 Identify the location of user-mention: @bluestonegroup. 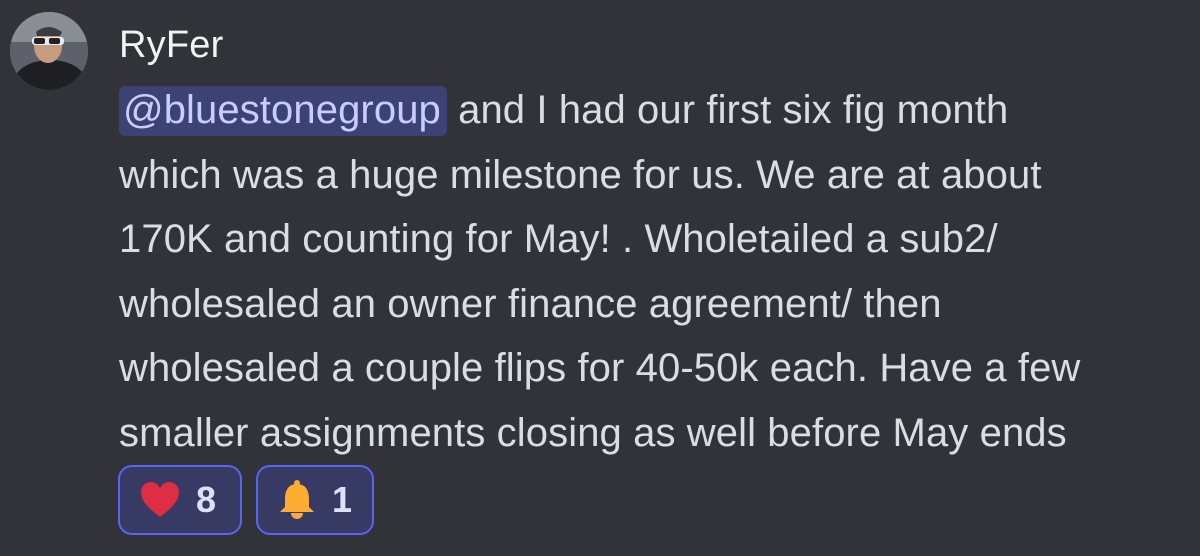
(283, 111).